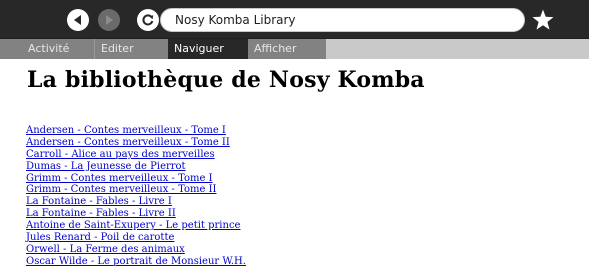  I want to click on url-input: Nosy Komba Library, so click(342, 20).